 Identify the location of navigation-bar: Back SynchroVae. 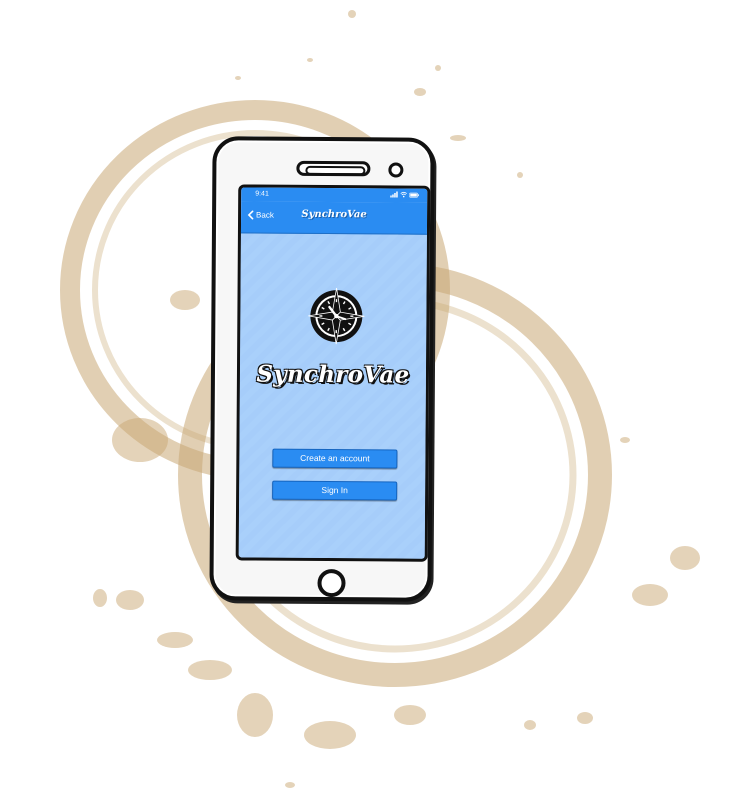
(334, 218).